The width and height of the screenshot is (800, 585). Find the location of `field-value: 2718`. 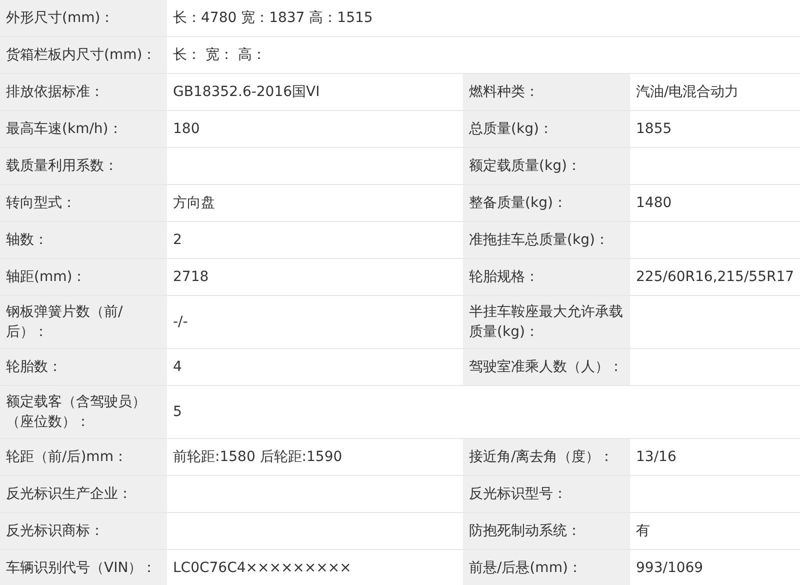

field-value: 2718 is located at coordinates (191, 277).